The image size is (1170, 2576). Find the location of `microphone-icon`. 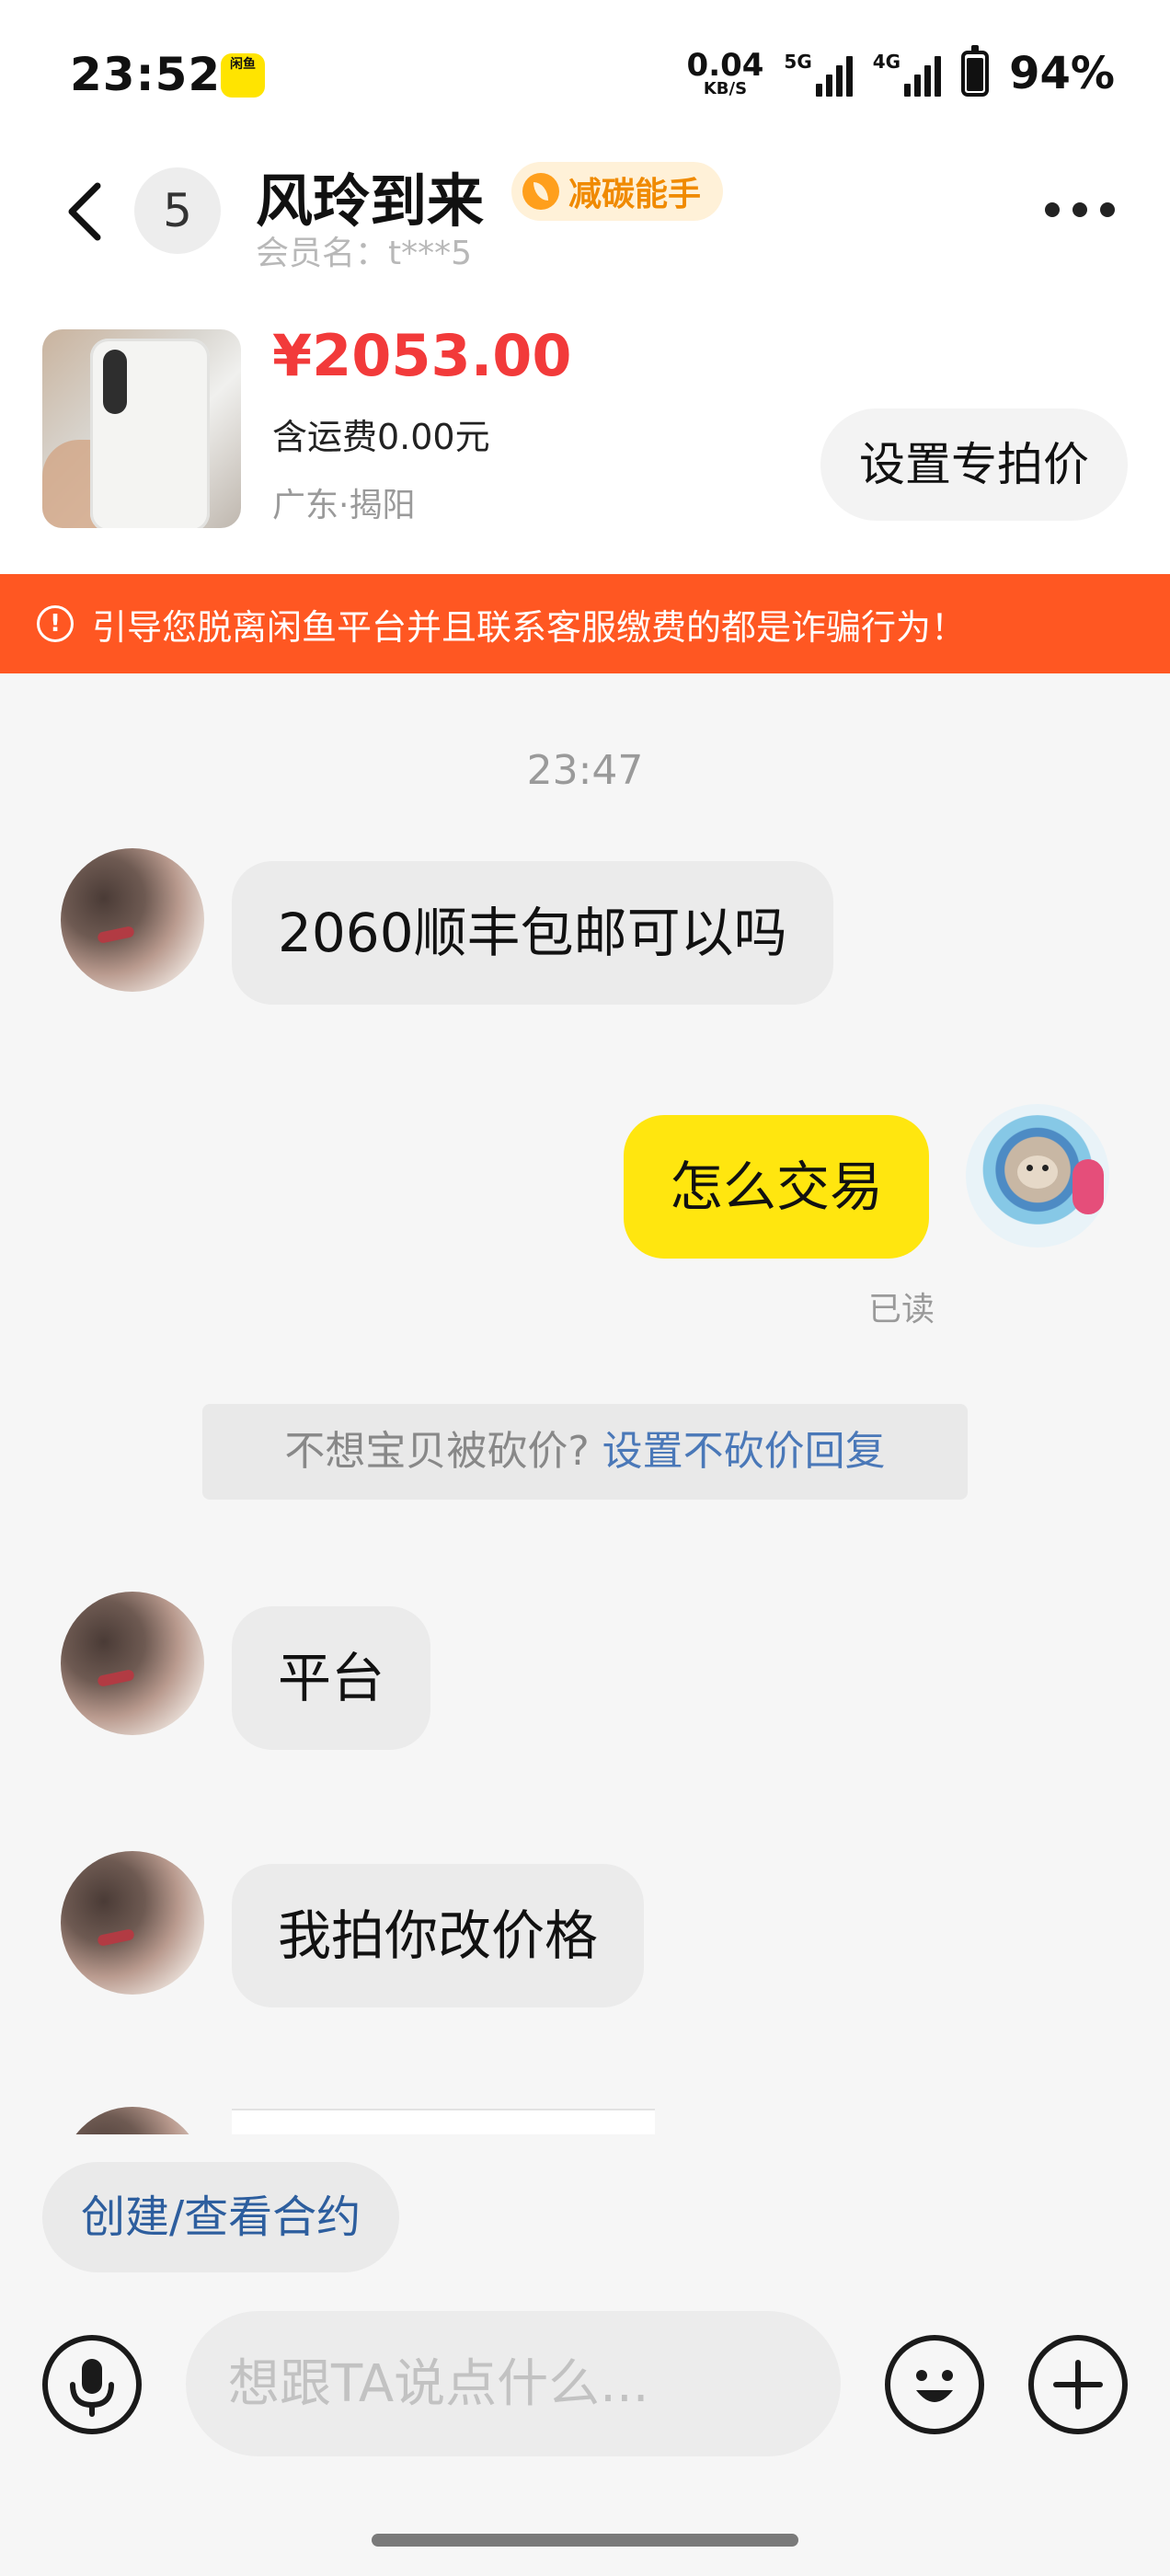

microphone-icon is located at coordinates (92, 2388).